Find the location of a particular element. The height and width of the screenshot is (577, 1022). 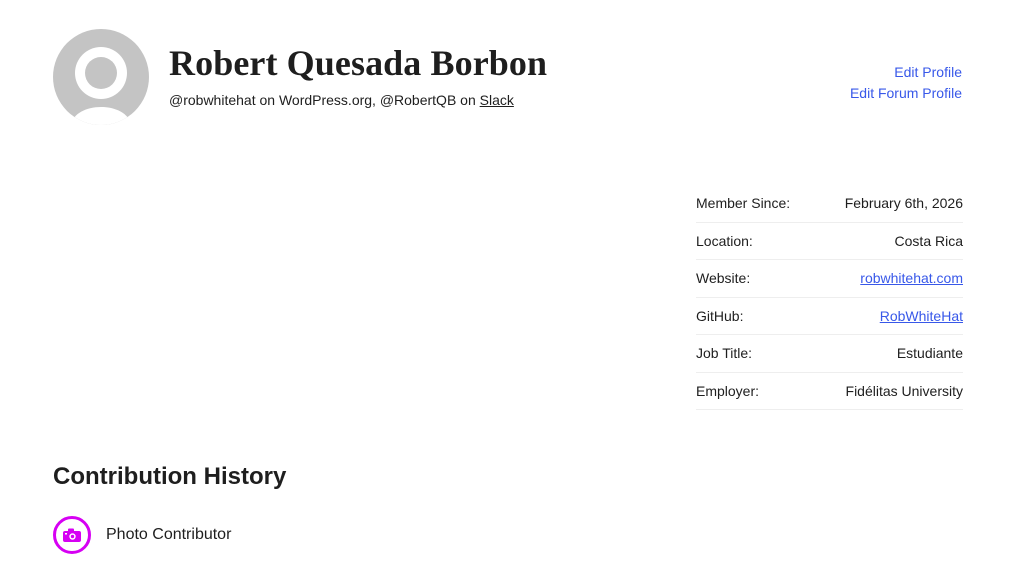

meta-value: Fidélitas University is located at coordinates (904, 390).